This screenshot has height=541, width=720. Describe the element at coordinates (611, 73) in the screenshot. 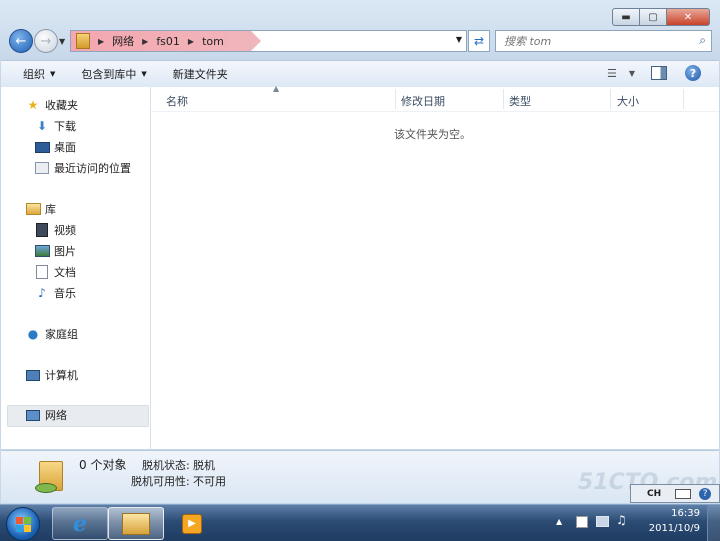

I see `view-details-icon: ☰` at that location.